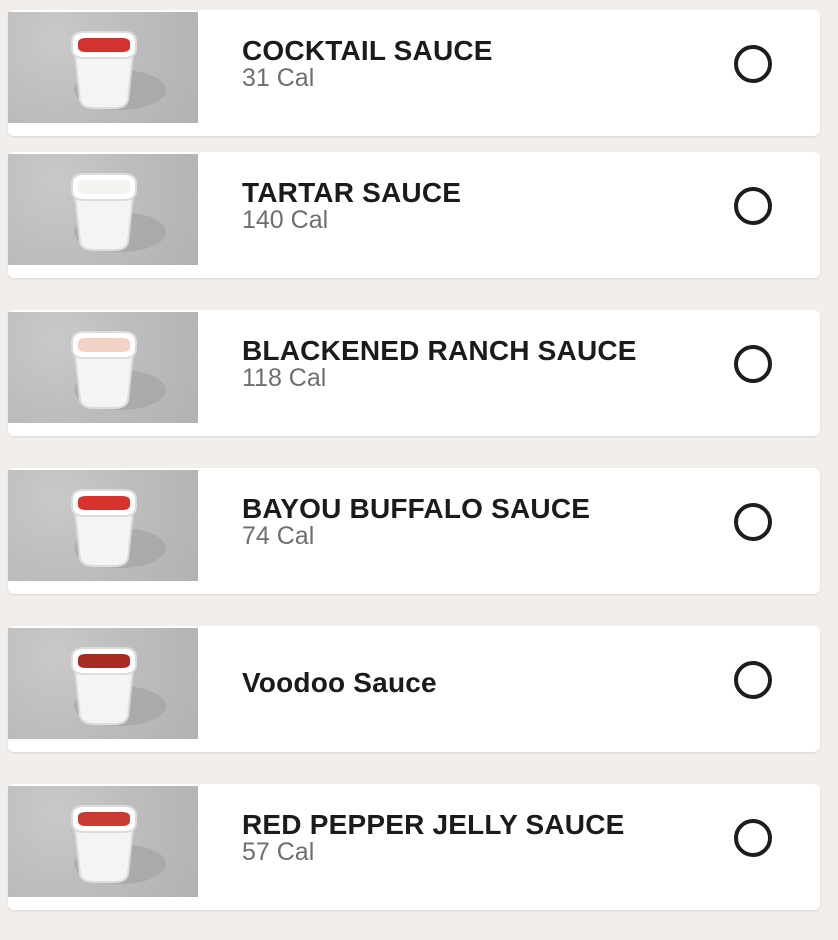 This screenshot has height=940, width=838. What do you see at coordinates (416, 508) in the screenshot?
I see `sauce-name: BAYOU BUFFALO SAUCE` at bounding box center [416, 508].